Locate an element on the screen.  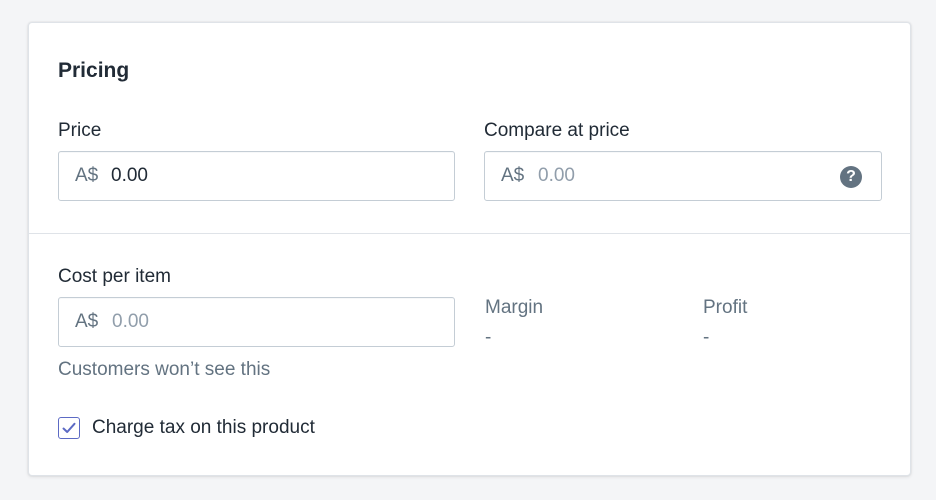
price-currency-prefix: A$ is located at coordinates (87, 175).